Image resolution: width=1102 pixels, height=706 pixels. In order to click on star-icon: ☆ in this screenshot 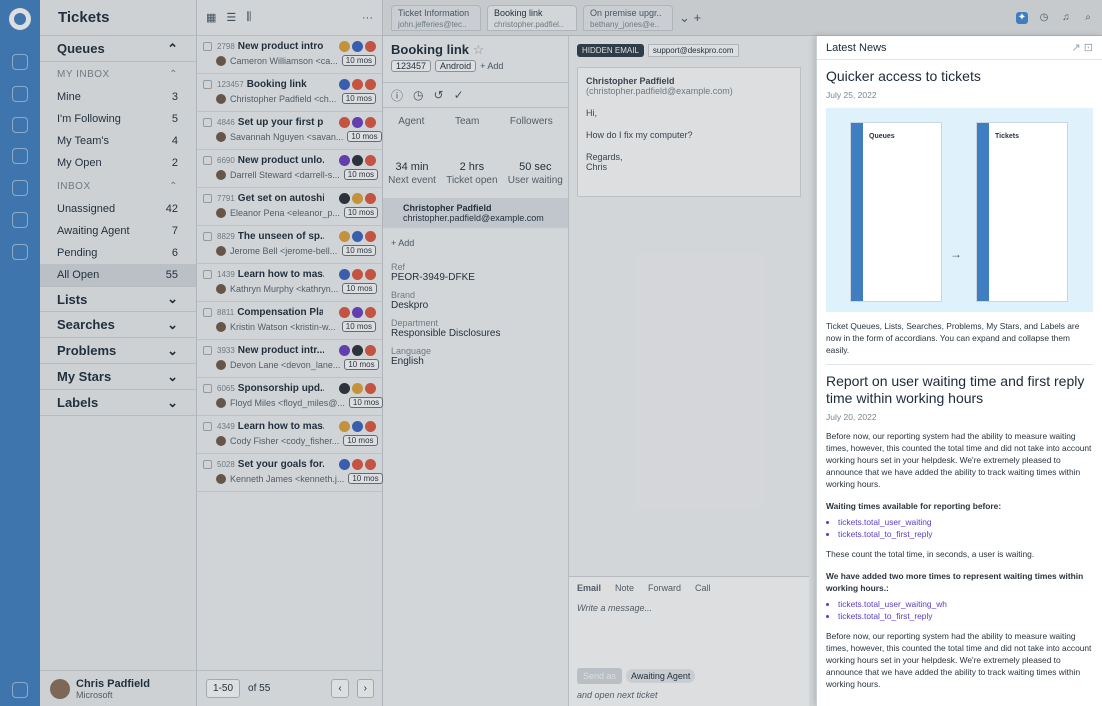, I will do `click(479, 49)`.